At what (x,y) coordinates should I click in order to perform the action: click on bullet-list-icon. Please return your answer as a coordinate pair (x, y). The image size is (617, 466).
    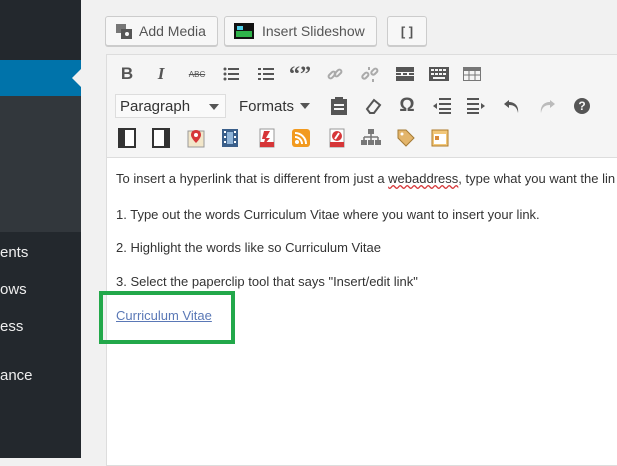
    Looking at the image, I should click on (231, 74).